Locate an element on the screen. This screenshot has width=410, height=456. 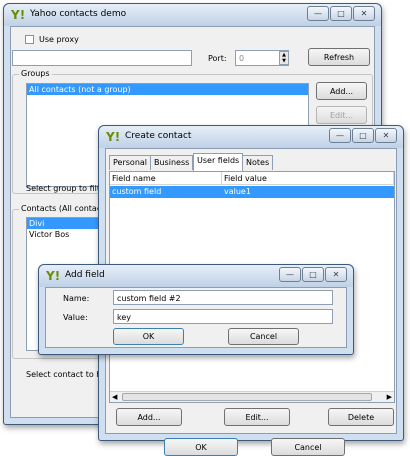
port-label: Port: is located at coordinates (217, 58).